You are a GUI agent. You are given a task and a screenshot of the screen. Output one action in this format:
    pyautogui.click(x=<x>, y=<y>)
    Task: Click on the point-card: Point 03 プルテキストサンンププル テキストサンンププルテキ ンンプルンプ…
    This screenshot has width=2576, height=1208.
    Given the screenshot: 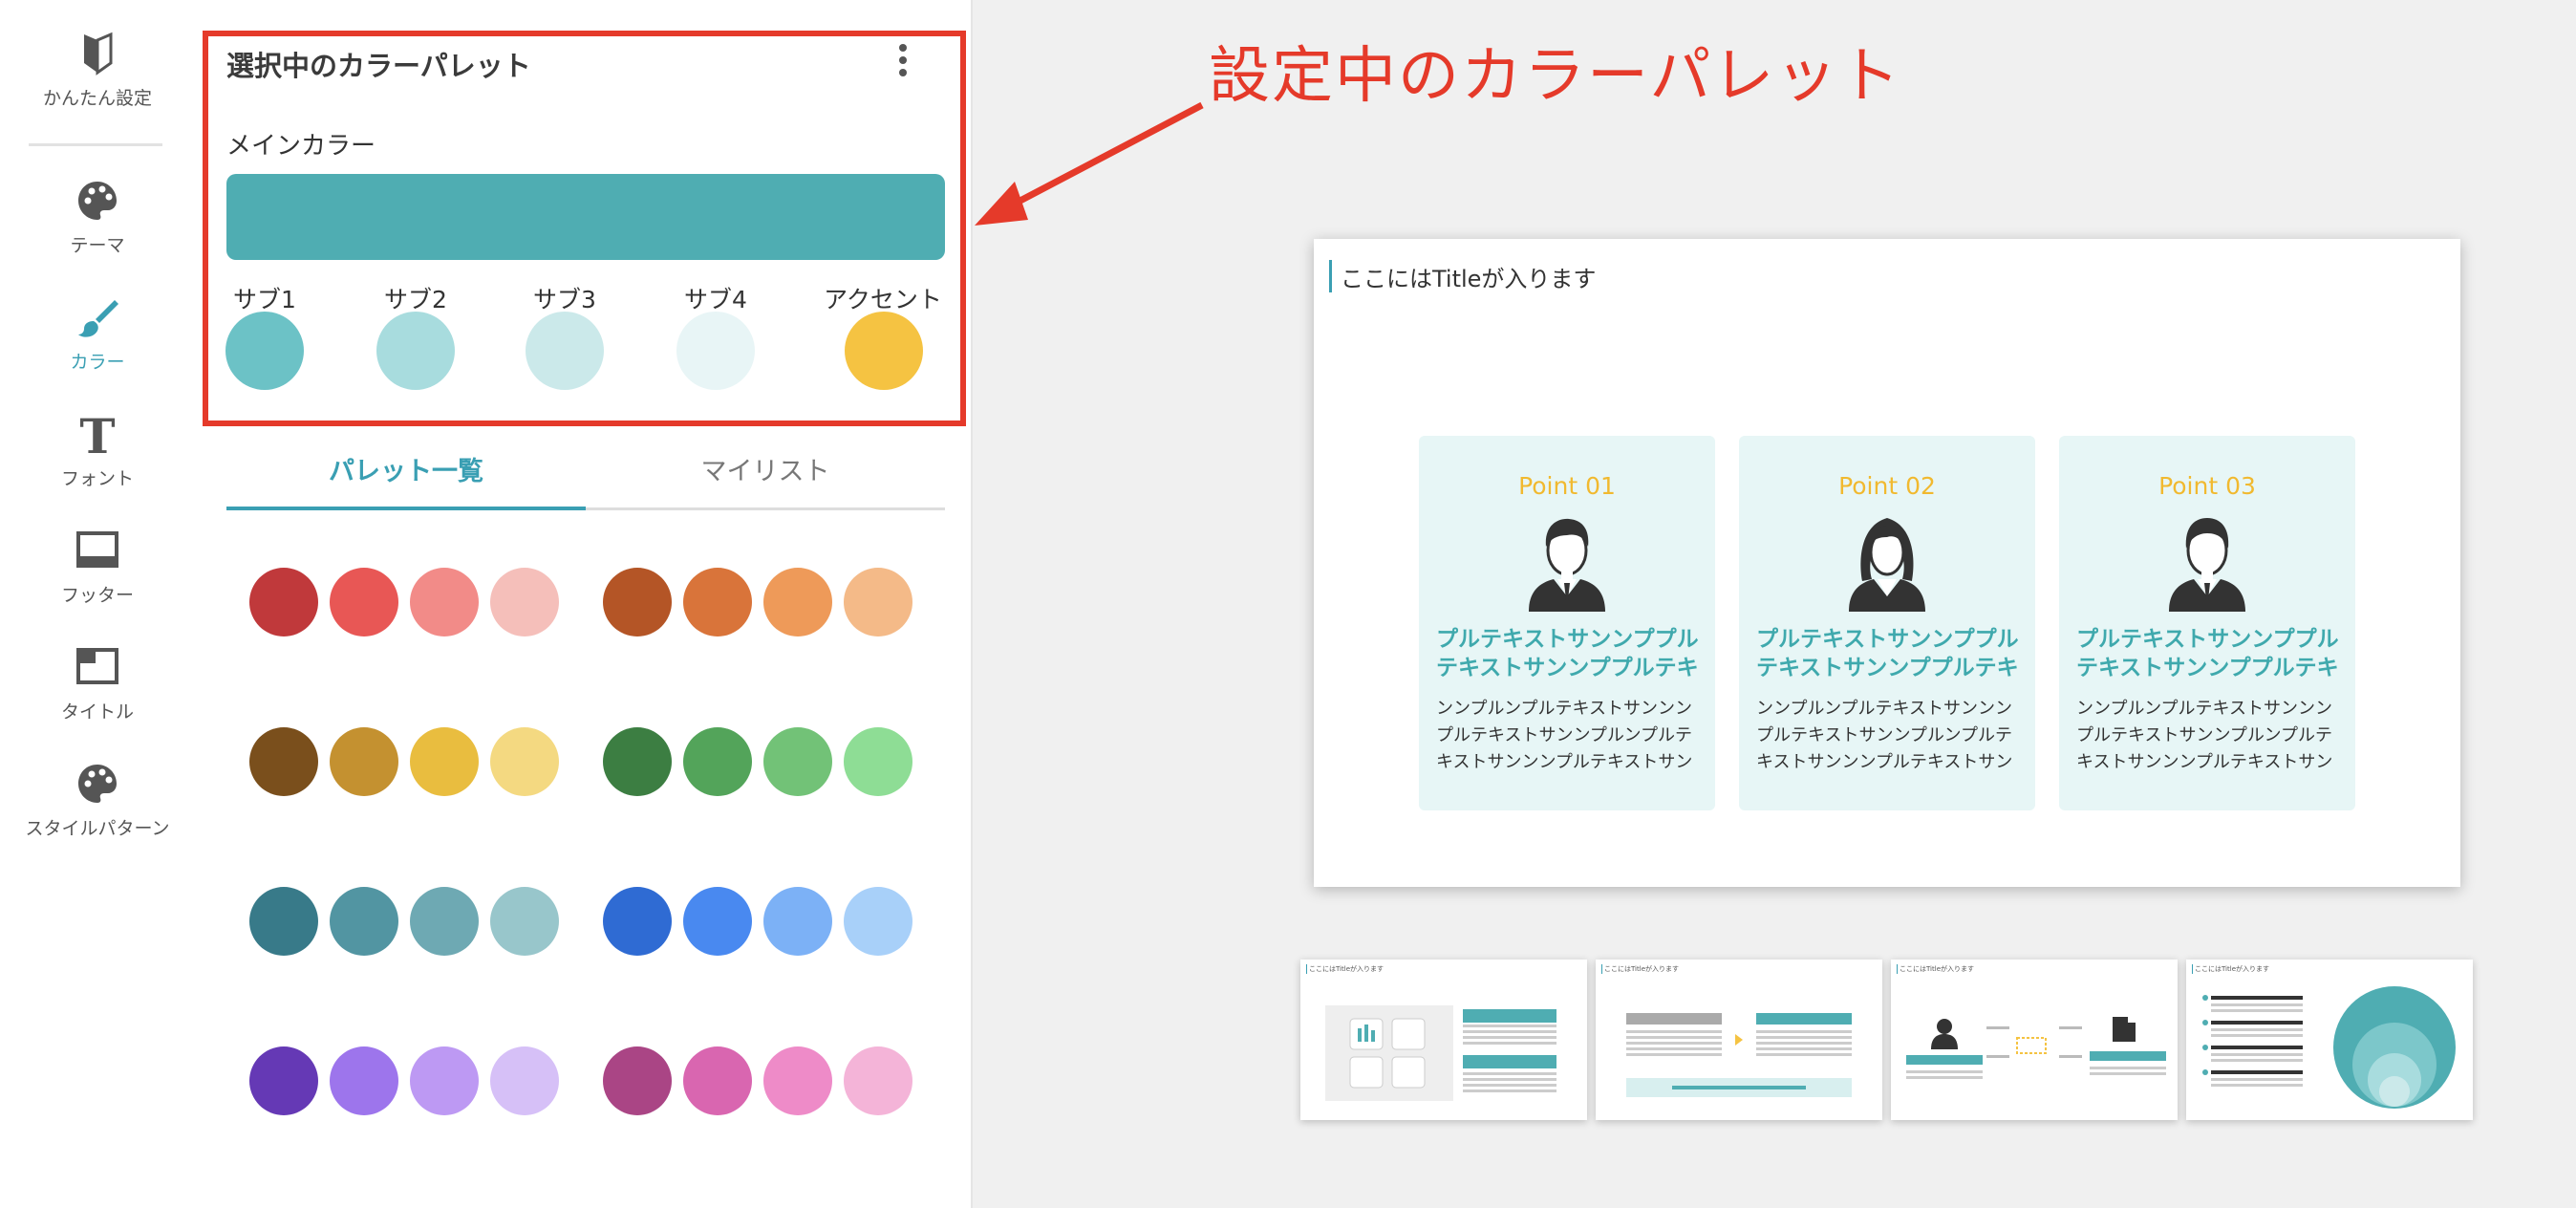 What is the action you would take?
    pyautogui.click(x=2207, y=623)
    